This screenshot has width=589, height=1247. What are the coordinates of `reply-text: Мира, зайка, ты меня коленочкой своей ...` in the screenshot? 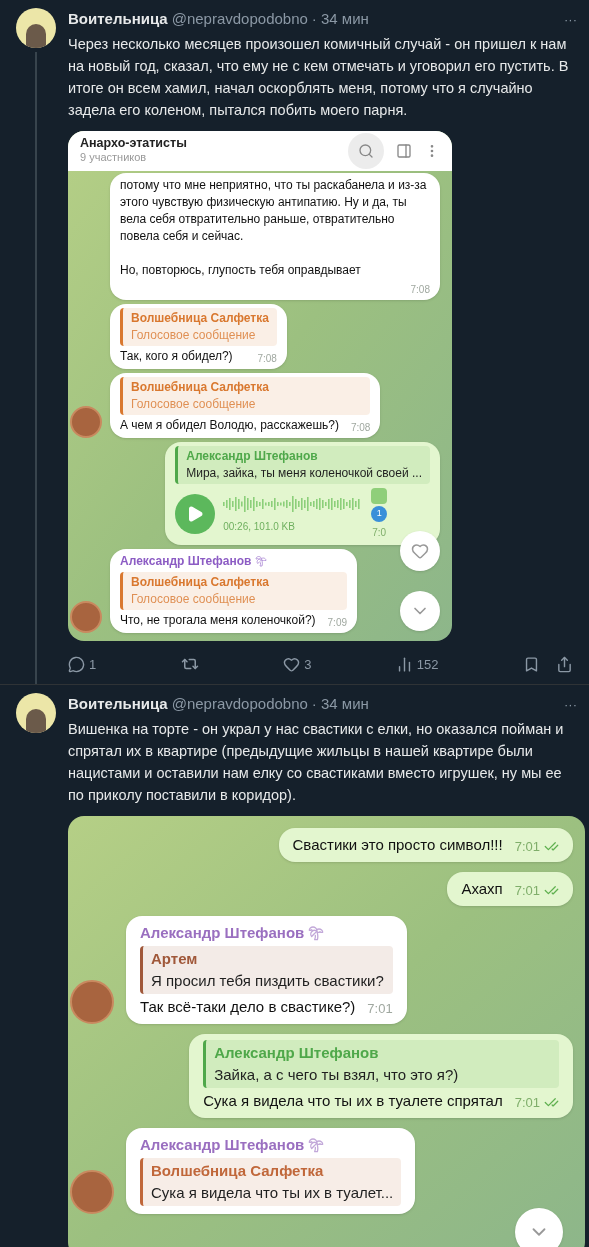 It's located at (304, 473).